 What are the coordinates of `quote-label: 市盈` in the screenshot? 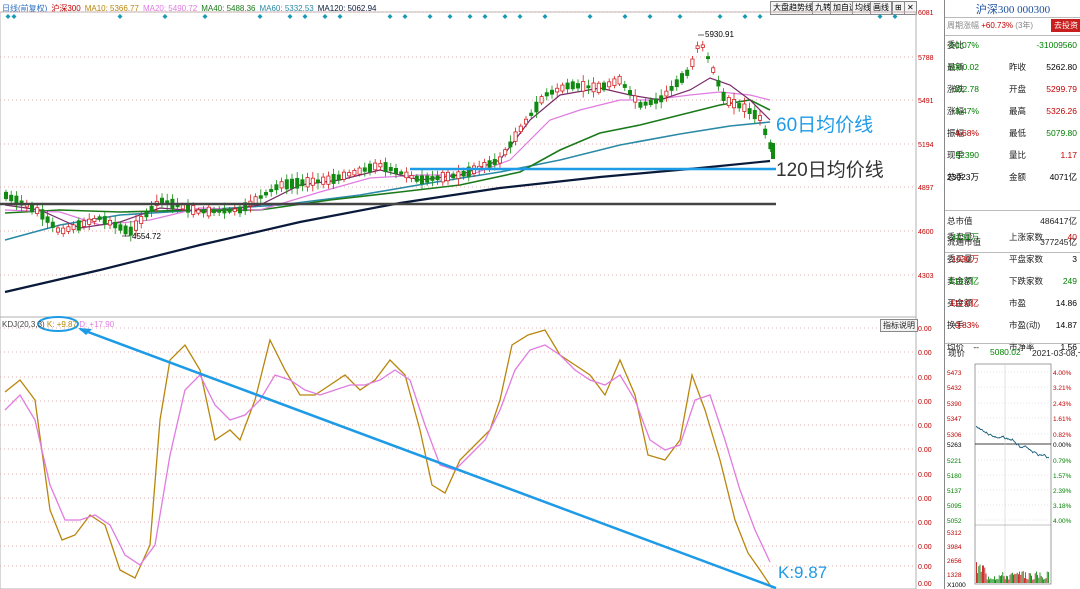 It's located at (1018, 303).